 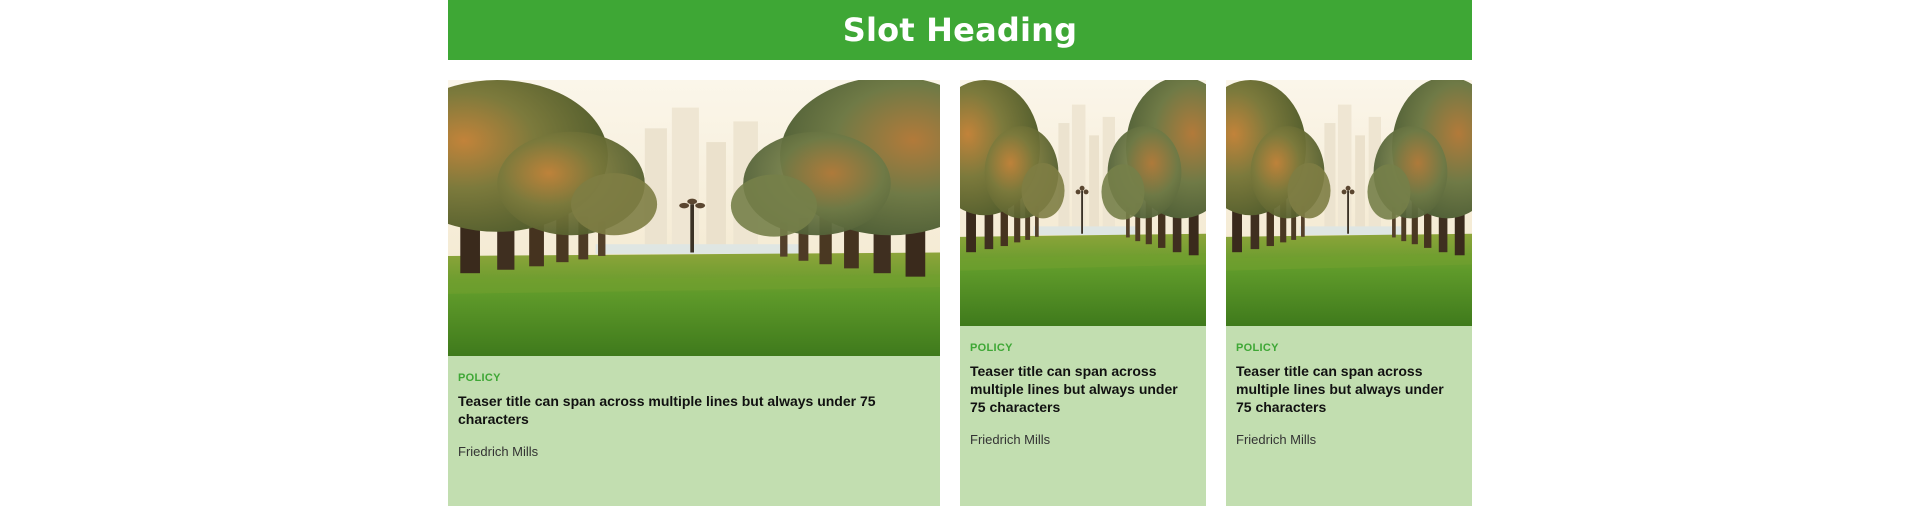 I want to click on slot-heading: Slot Heading, so click(x=960, y=30).